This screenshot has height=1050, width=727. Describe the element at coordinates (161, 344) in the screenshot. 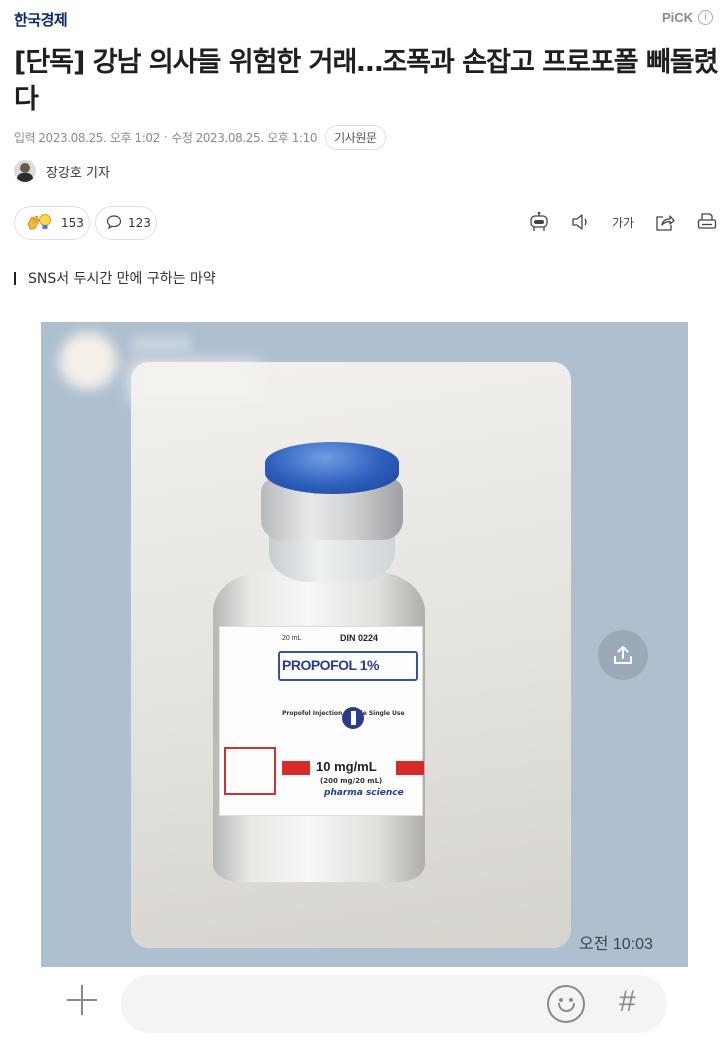

I see `blurred-sender-name` at that location.